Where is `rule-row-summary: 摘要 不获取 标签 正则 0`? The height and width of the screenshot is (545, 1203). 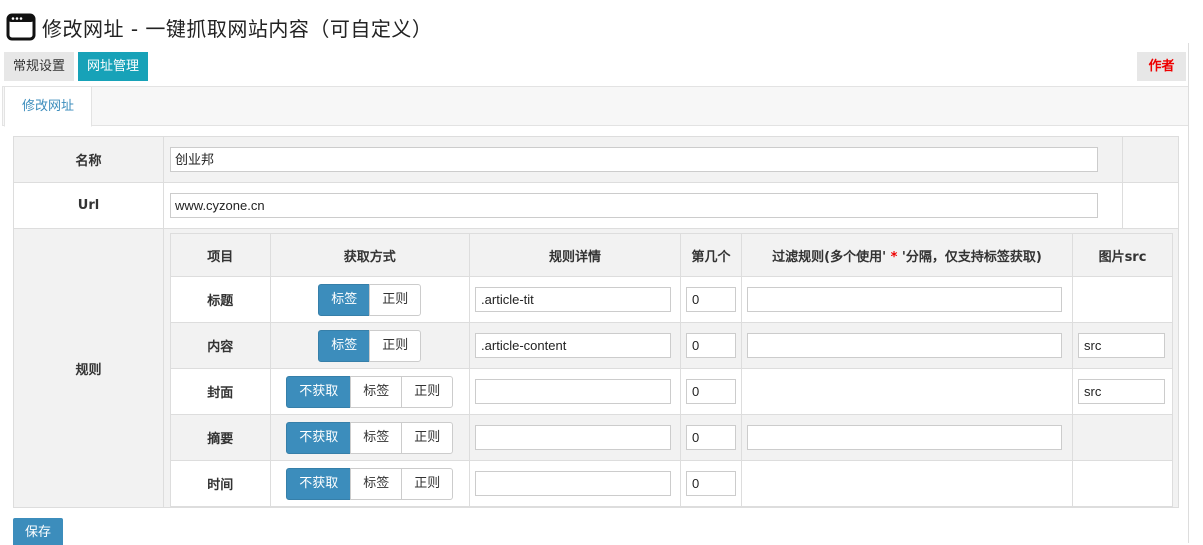 rule-row-summary: 摘要 不获取 标签 正则 0 is located at coordinates (672, 437).